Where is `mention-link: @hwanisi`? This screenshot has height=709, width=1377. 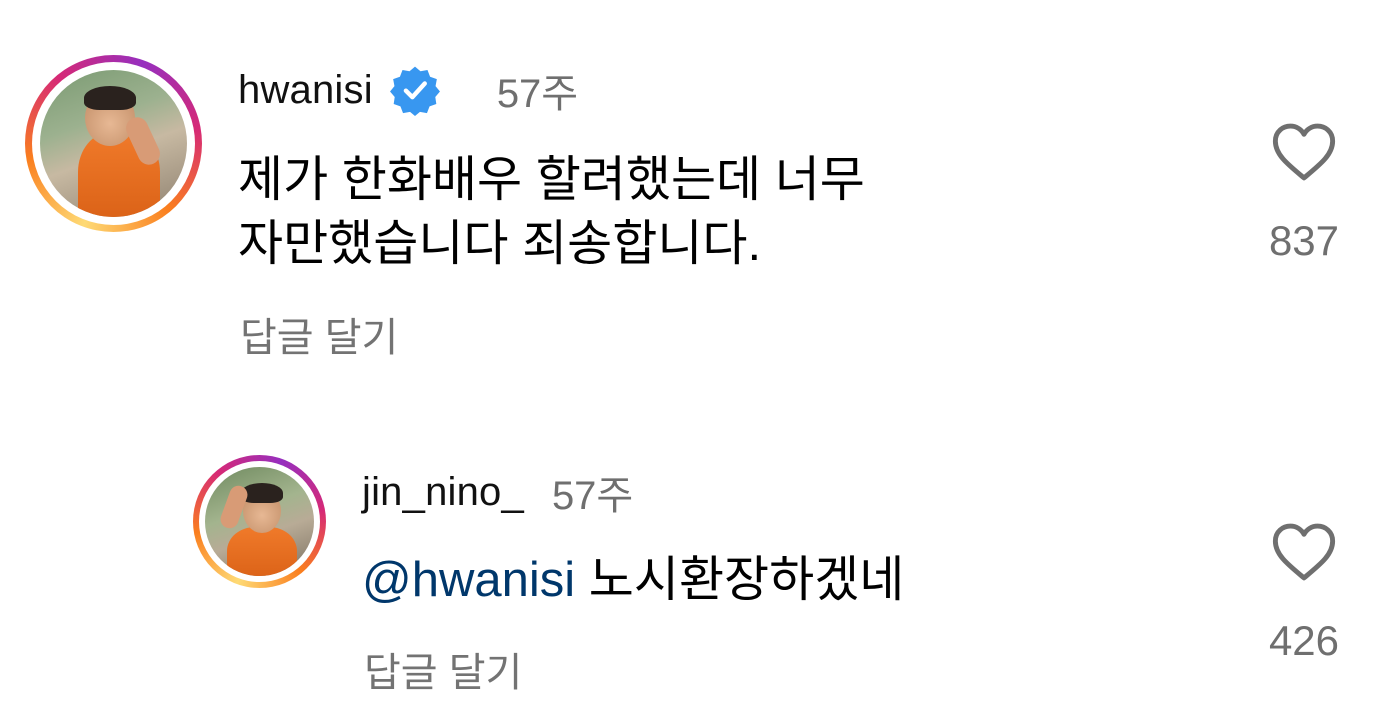
mention-link: @hwanisi is located at coordinates (468, 580).